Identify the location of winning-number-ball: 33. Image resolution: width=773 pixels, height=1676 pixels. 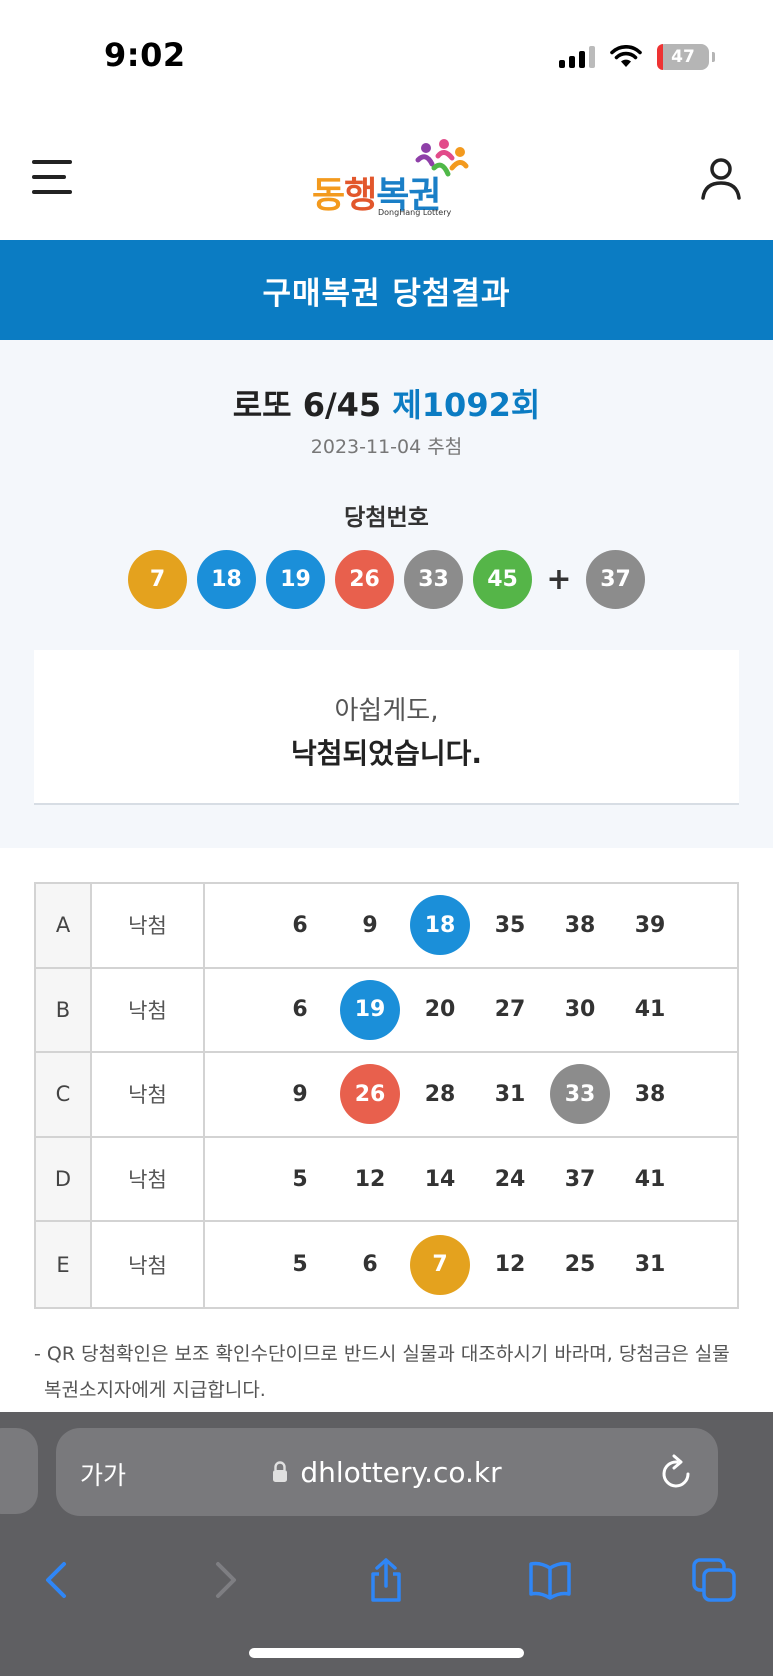
(433, 579).